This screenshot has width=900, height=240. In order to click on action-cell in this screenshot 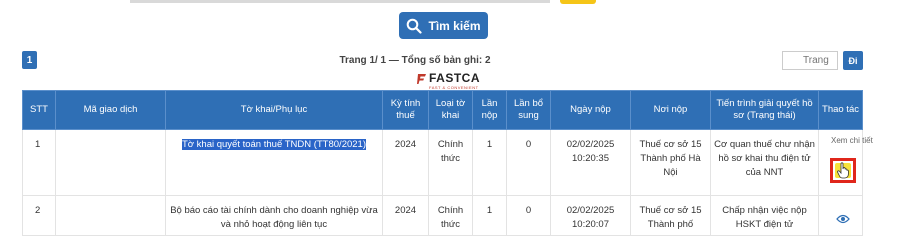, I will do `click(840, 215)`.